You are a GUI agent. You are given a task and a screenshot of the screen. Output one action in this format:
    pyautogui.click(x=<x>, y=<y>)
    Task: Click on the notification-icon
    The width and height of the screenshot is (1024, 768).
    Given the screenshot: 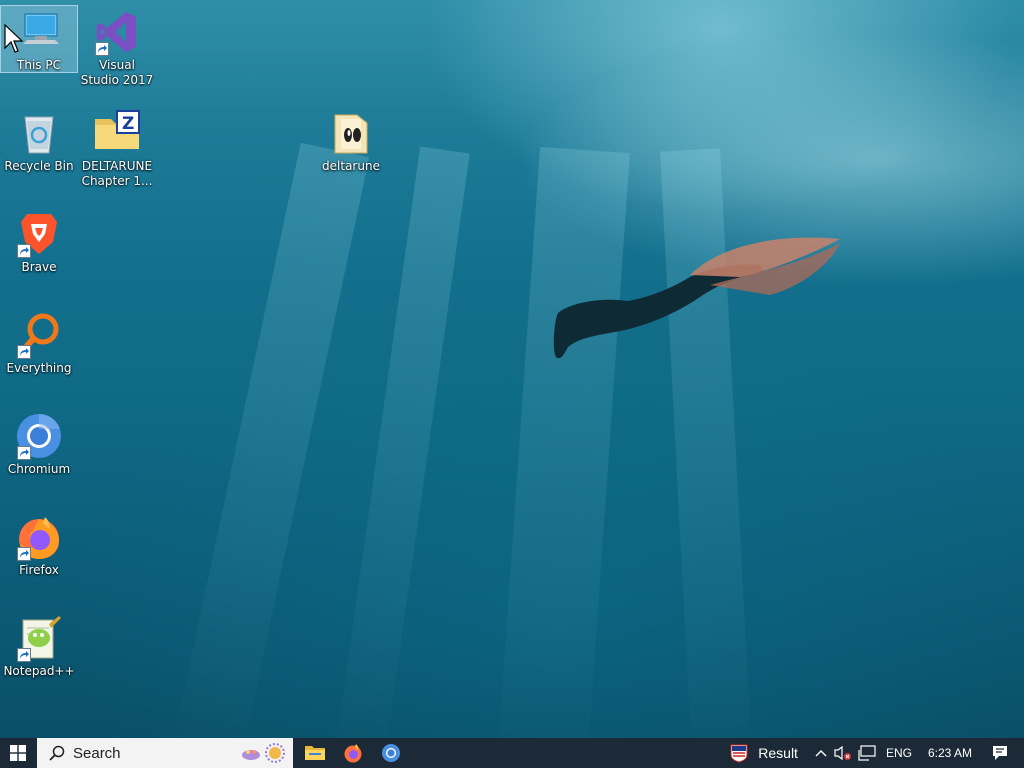 What is the action you would take?
    pyautogui.click(x=1000, y=753)
    